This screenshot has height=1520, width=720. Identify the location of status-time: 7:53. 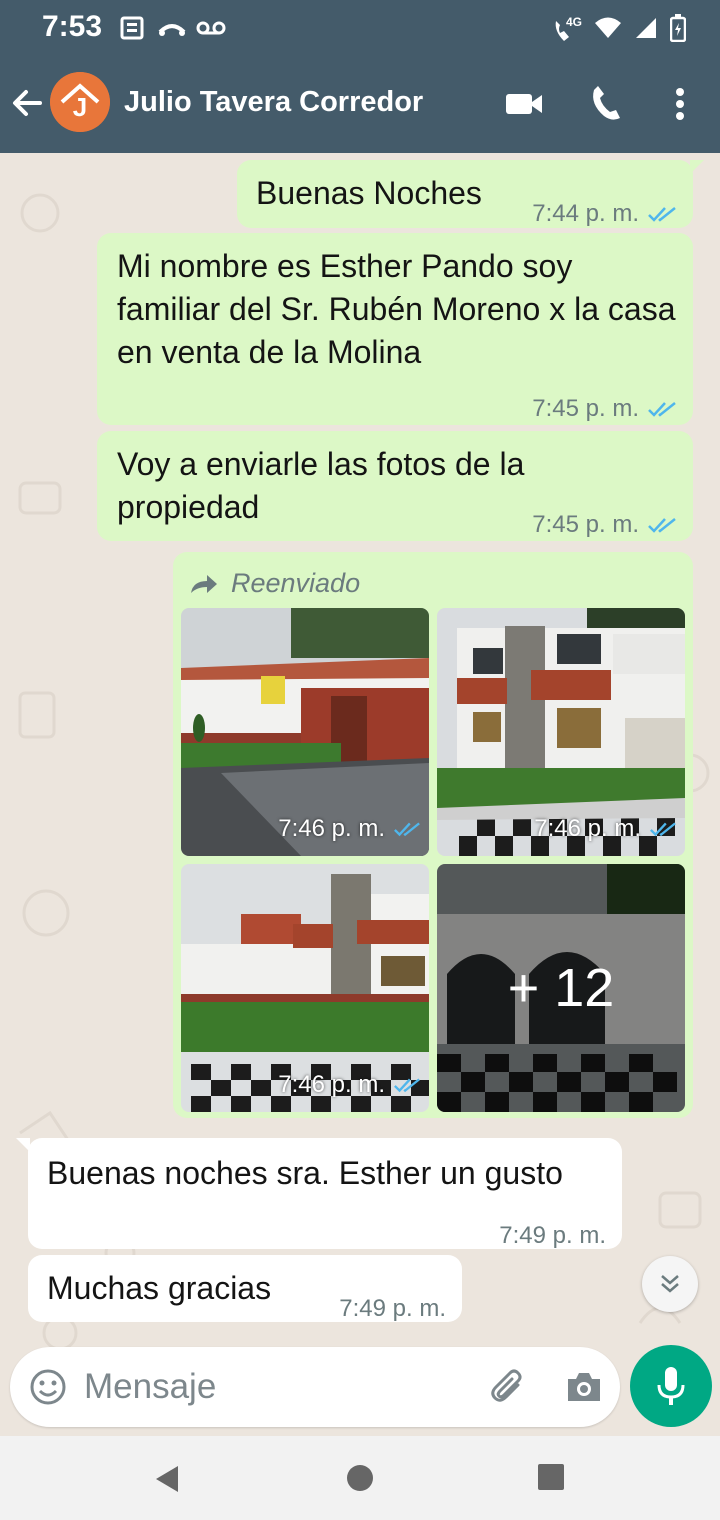
(72, 26).